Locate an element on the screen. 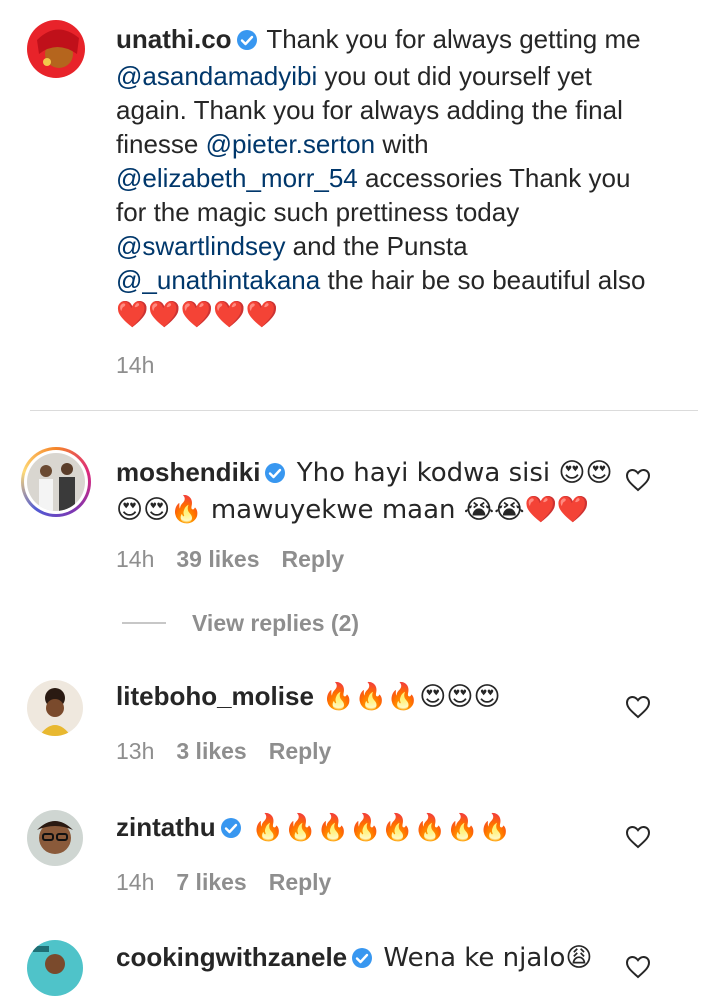  comment-body: Wena ke njalo😩 is located at coordinates (484, 958).